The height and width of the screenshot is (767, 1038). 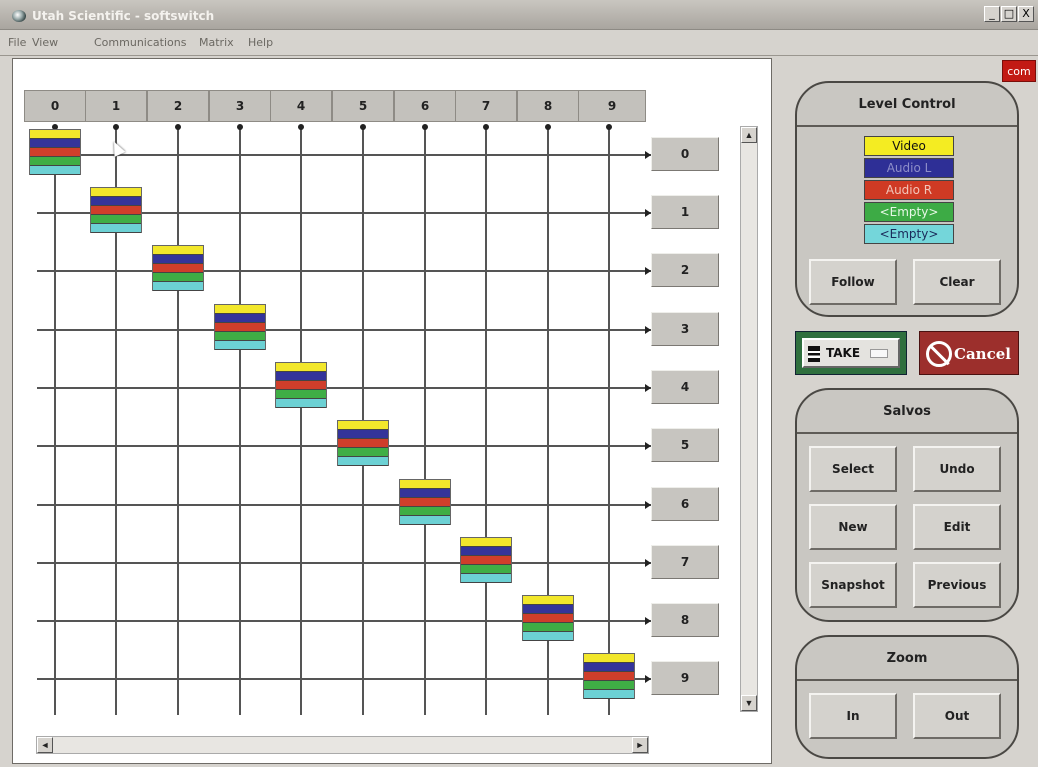 What do you see at coordinates (1026, 14) in the screenshot?
I see `close-button: X` at bounding box center [1026, 14].